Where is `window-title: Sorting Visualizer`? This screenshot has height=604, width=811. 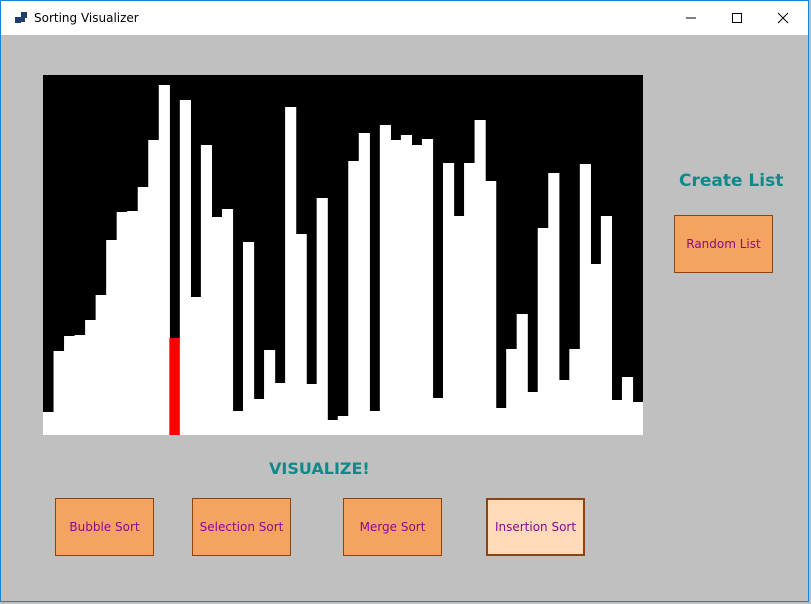
window-title: Sorting Visualizer is located at coordinates (86, 18).